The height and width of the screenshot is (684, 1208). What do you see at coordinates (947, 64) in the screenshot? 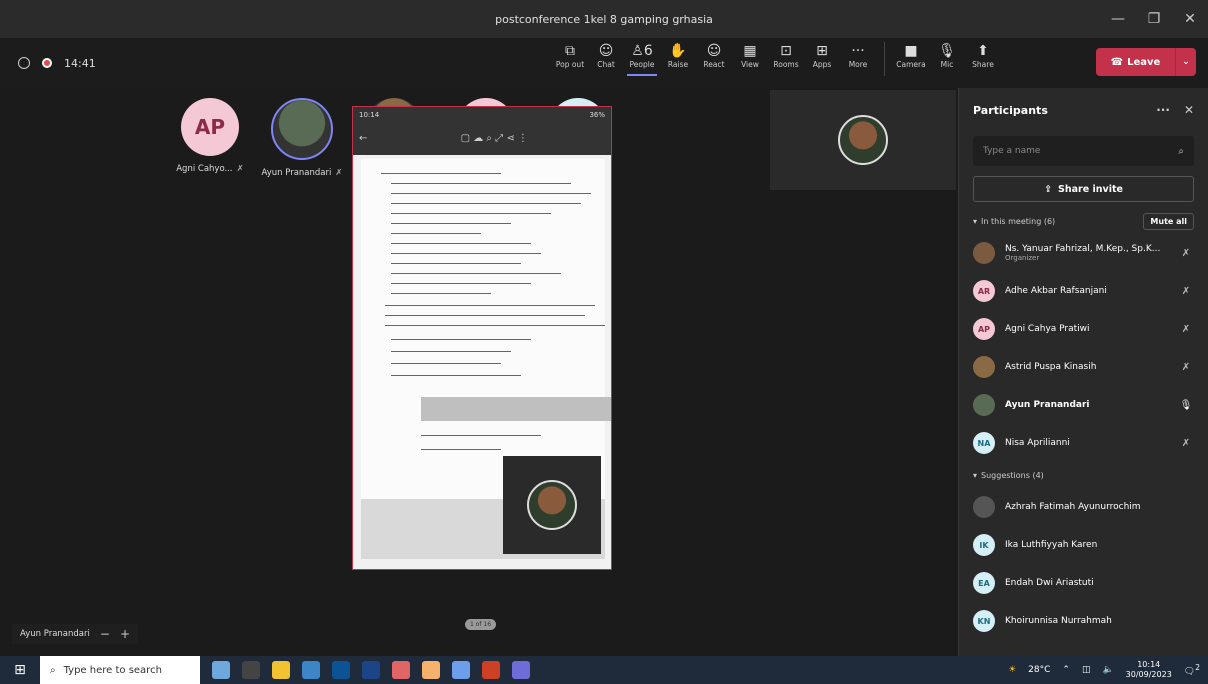
I see `toolbar-label: Mic` at bounding box center [947, 64].